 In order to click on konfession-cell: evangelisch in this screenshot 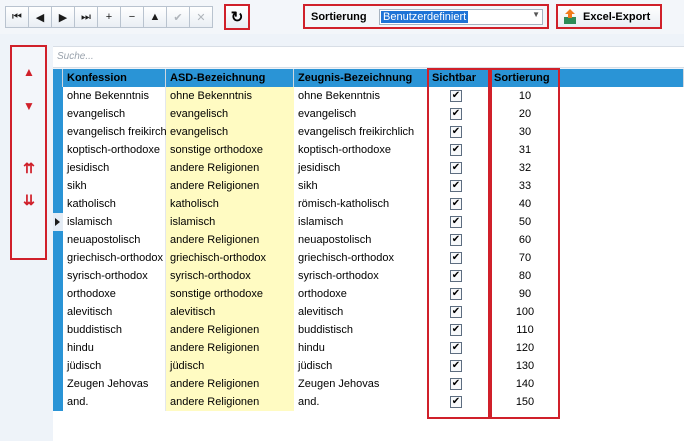, I will do `click(114, 114)`.